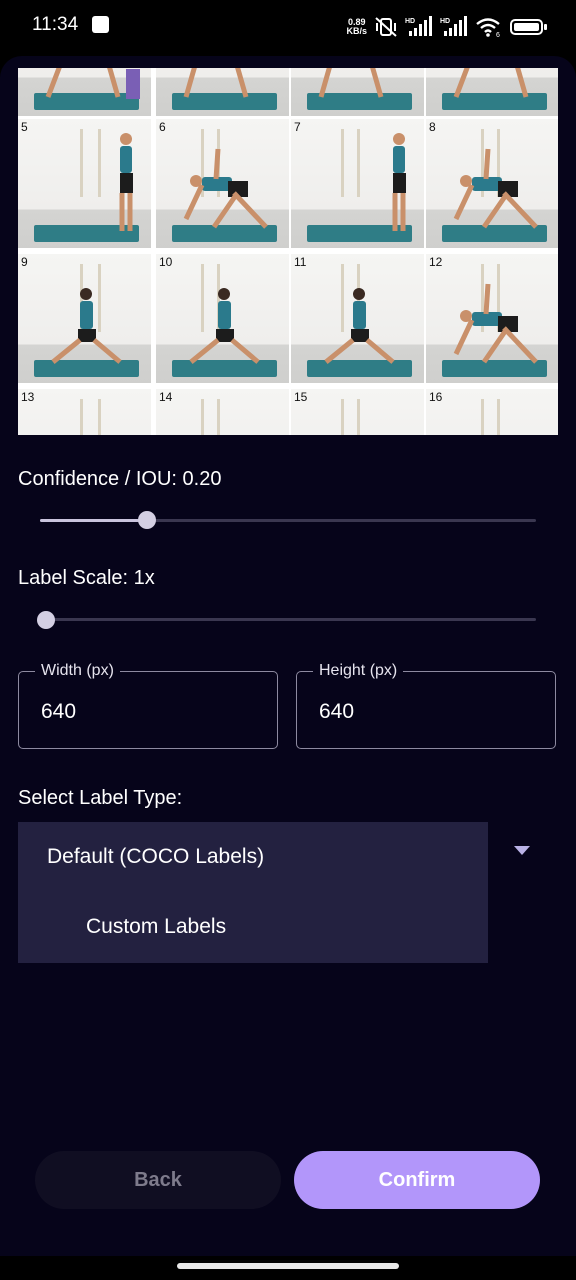 The height and width of the screenshot is (1280, 576). I want to click on wifi-sub-label: 6, so click(498, 35).